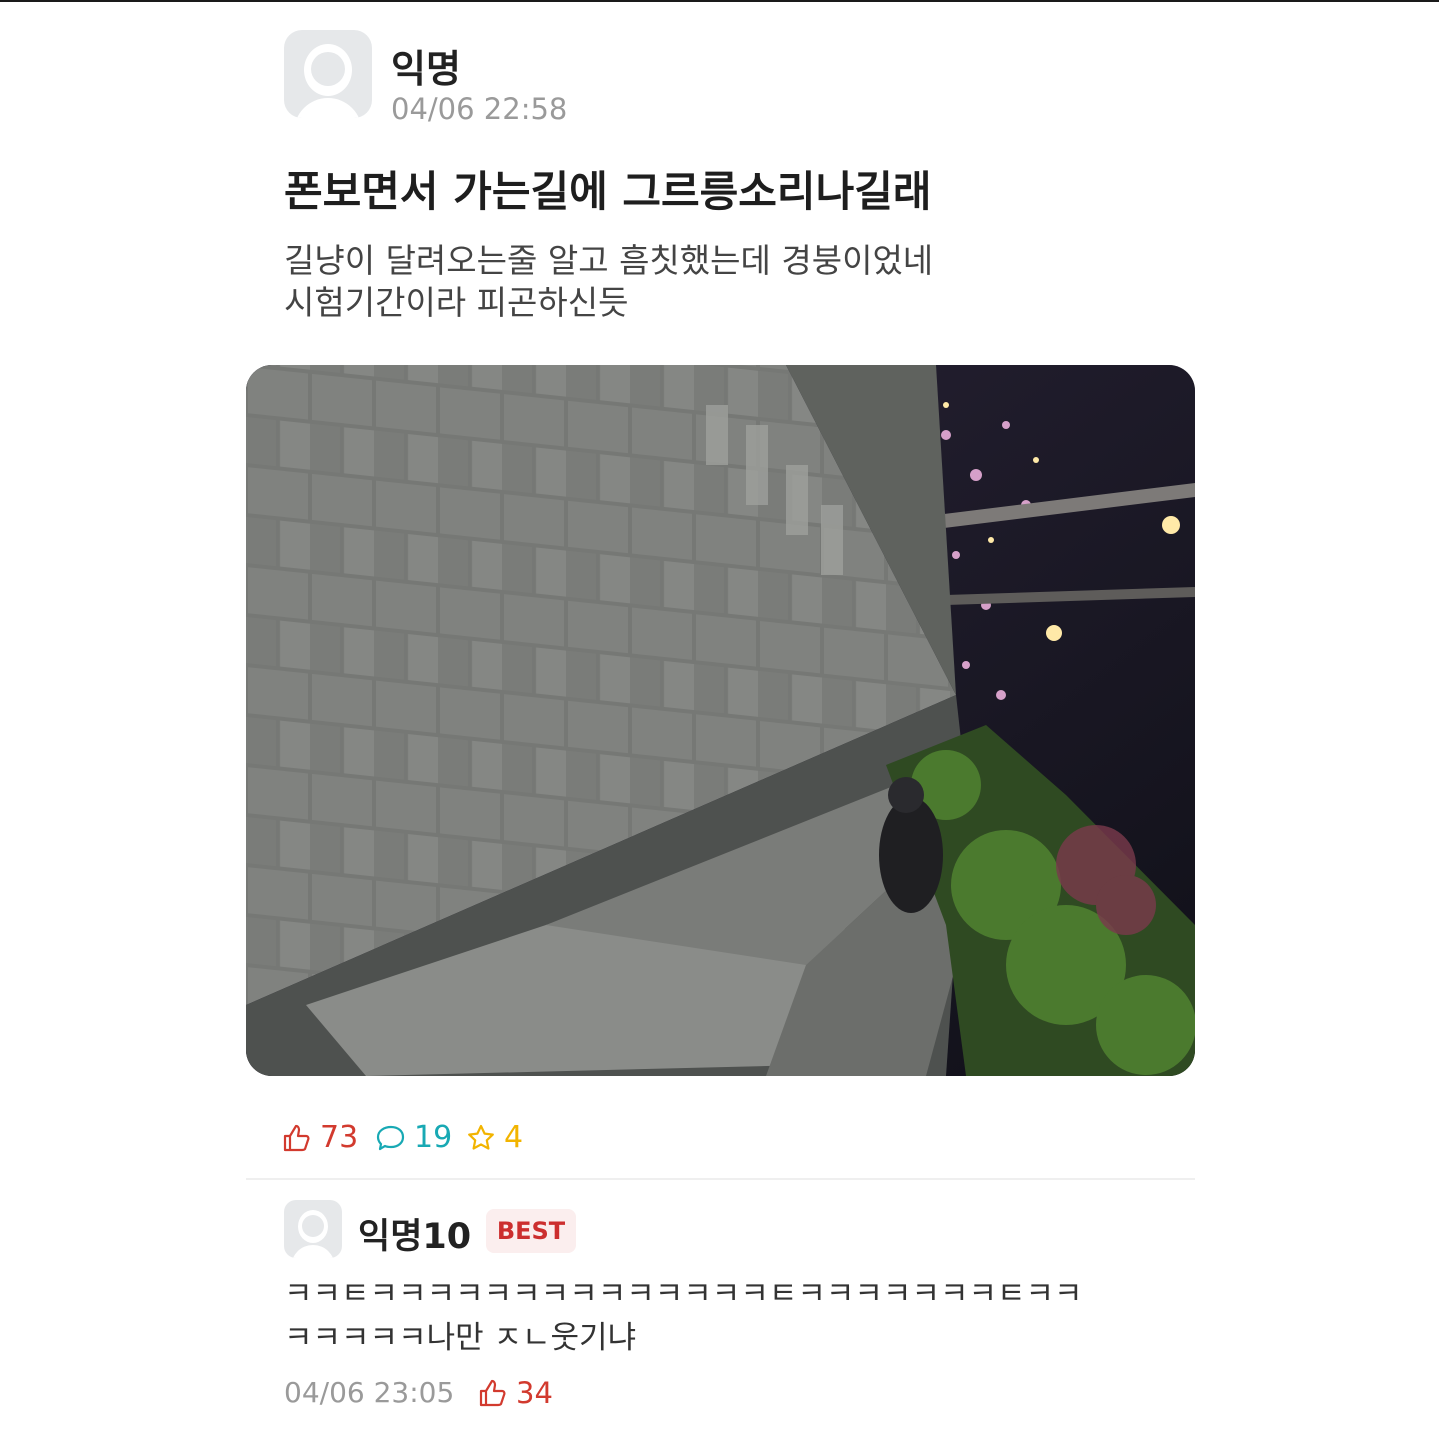 The image size is (1439, 1433). Describe the element at coordinates (531, 1231) in the screenshot. I see `best-badge: BEST` at that location.